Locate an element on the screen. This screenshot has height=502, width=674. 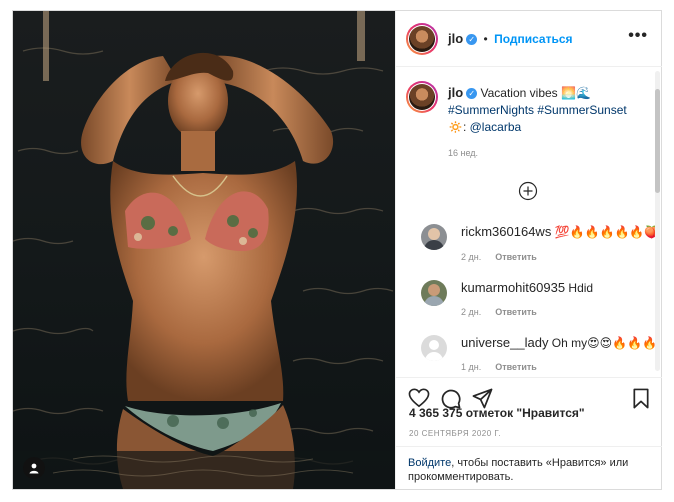
follow-button: Подписаться is located at coordinates (533, 39).